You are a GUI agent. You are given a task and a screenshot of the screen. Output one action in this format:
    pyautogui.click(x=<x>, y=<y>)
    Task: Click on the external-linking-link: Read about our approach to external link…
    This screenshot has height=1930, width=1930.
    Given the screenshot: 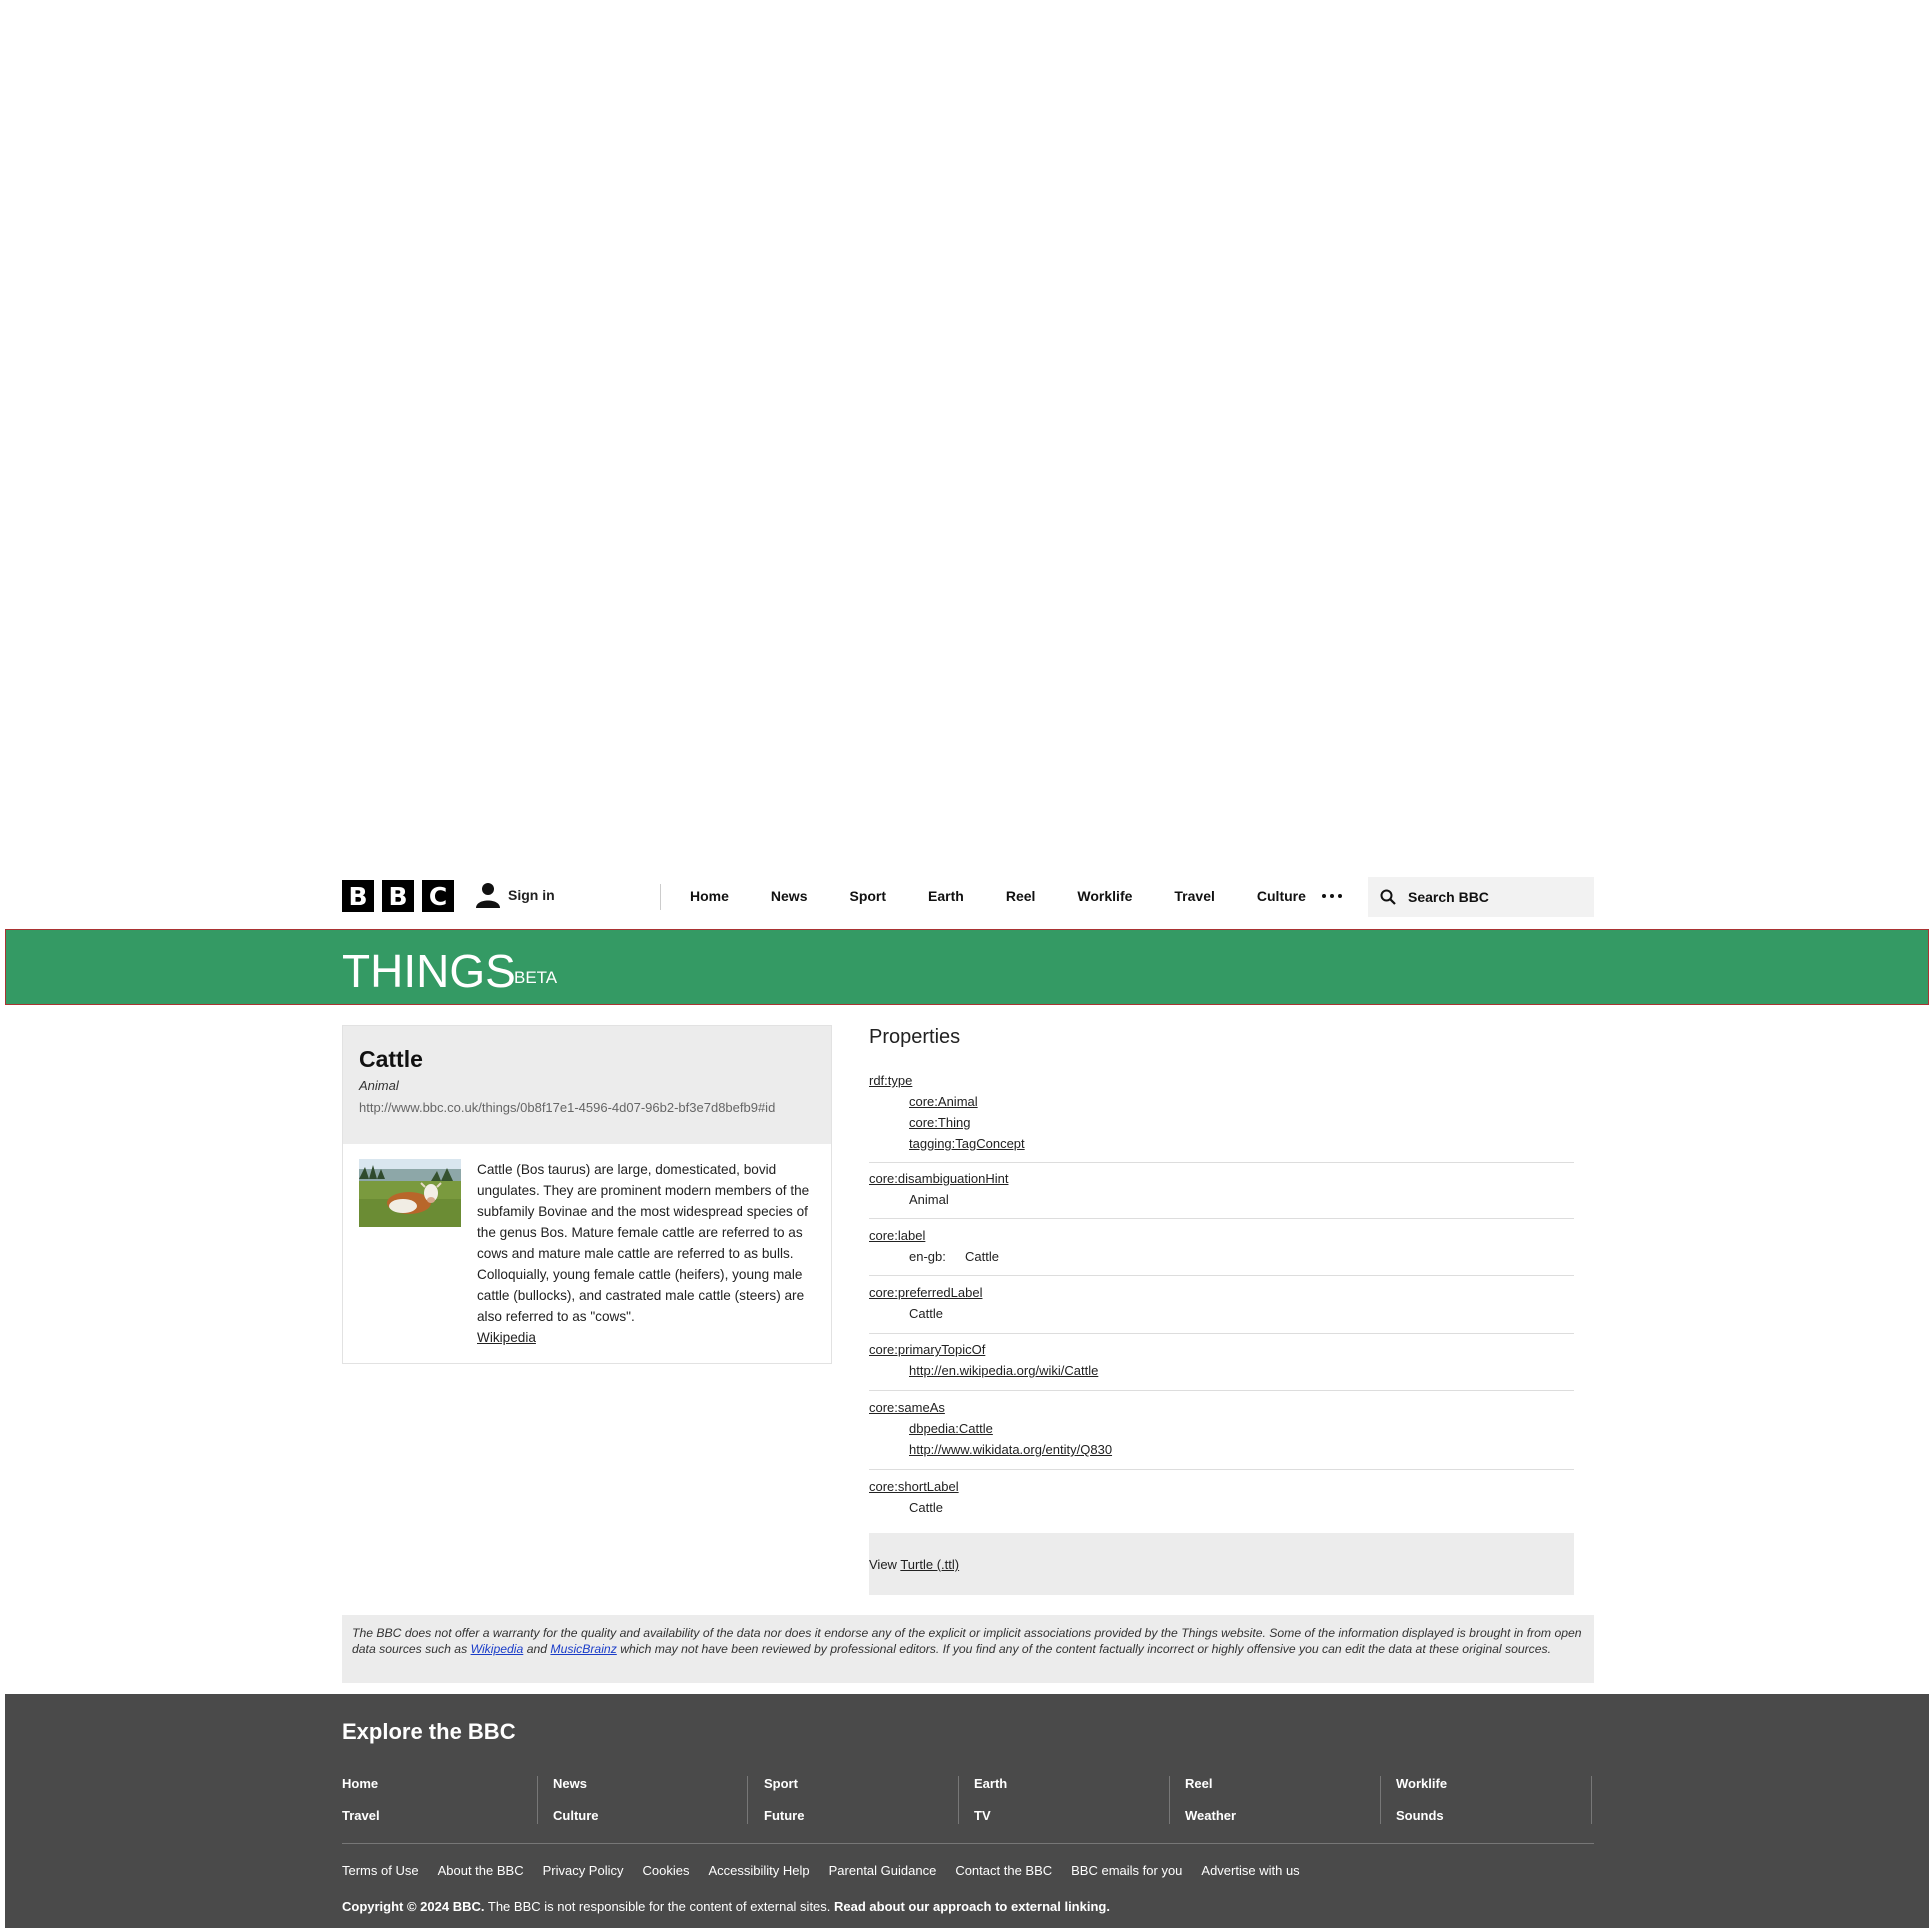 What is the action you would take?
    pyautogui.click(x=972, y=1906)
    